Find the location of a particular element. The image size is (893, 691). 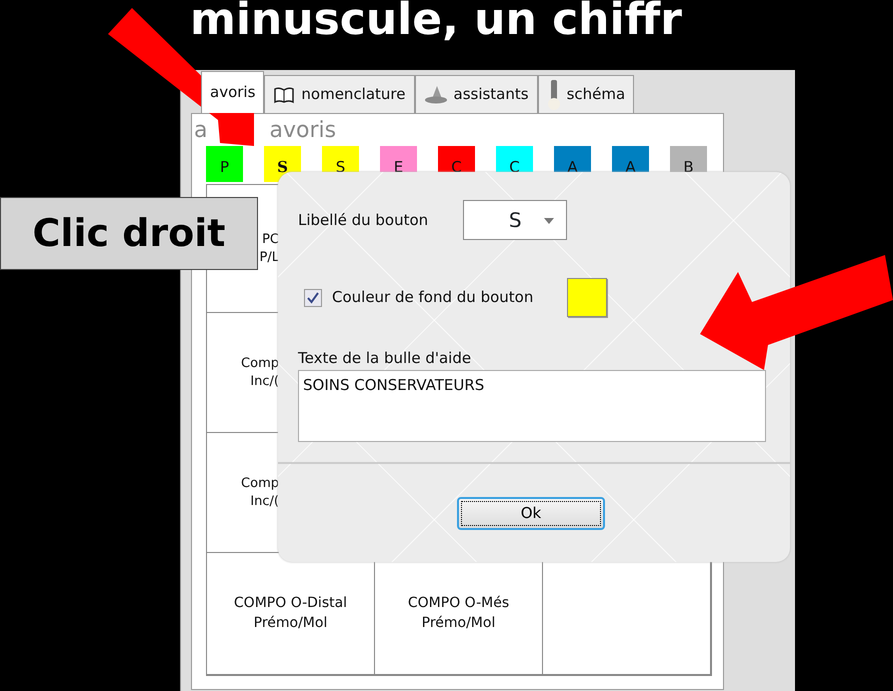

field-label: Libellé du bouton is located at coordinates (363, 220).